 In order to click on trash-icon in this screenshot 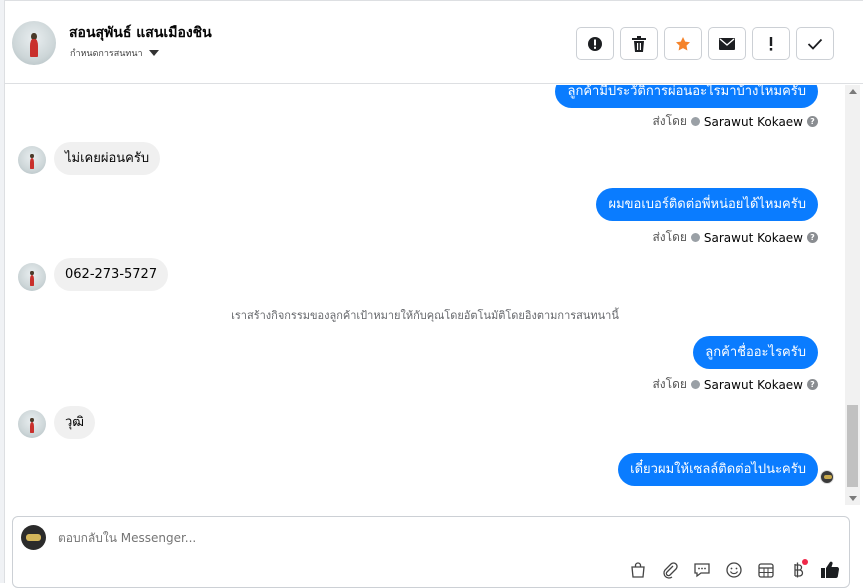, I will do `click(639, 43)`.